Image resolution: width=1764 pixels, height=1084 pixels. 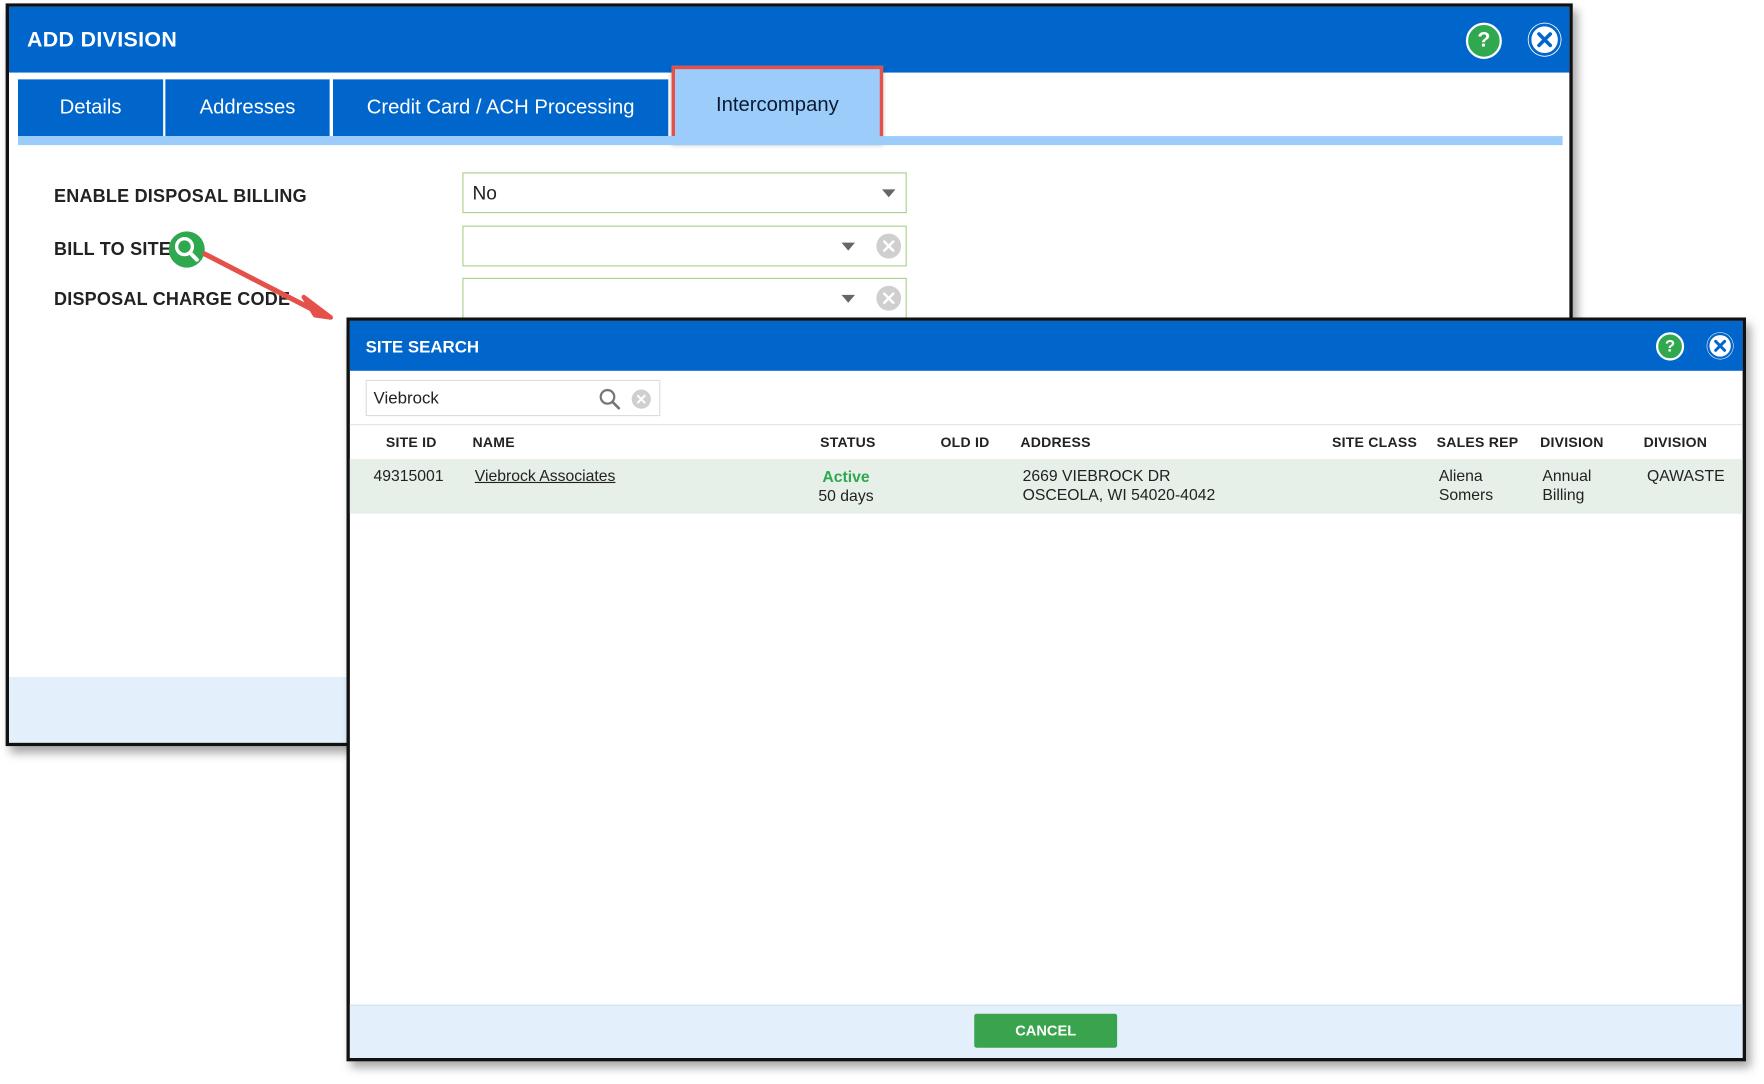 What do you see at coordinates (494, 442) in the screenshot?
I see `col-name: NAME` at bounding box center [494, 442].